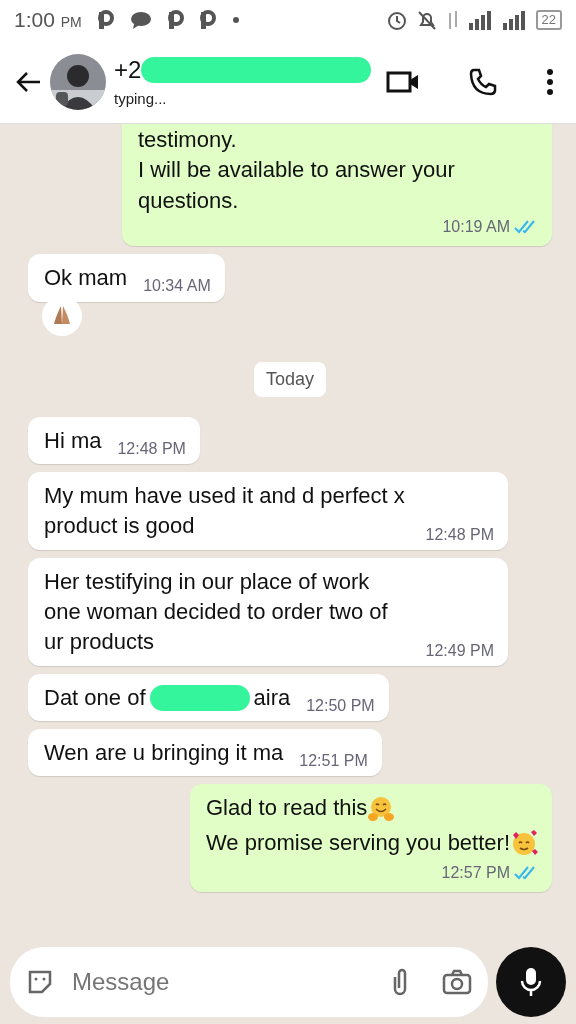 The image size is (576, 1024). What do you see at coordinates (297, 185) in the screenshot?
I see `message-text: I will be available to answer your questions.` at bounding box center [297, 185].